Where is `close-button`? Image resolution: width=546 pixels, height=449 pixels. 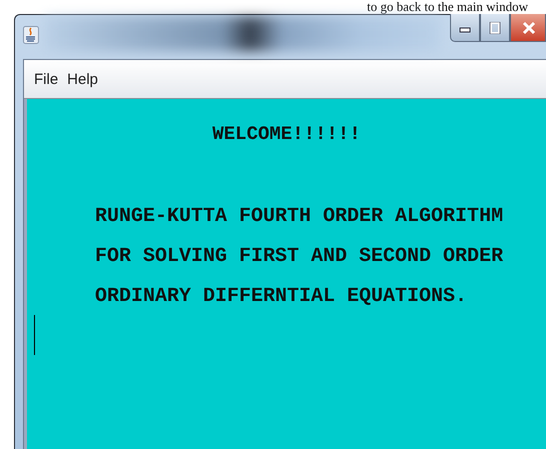 close-button is located at coordinates (528, 28).